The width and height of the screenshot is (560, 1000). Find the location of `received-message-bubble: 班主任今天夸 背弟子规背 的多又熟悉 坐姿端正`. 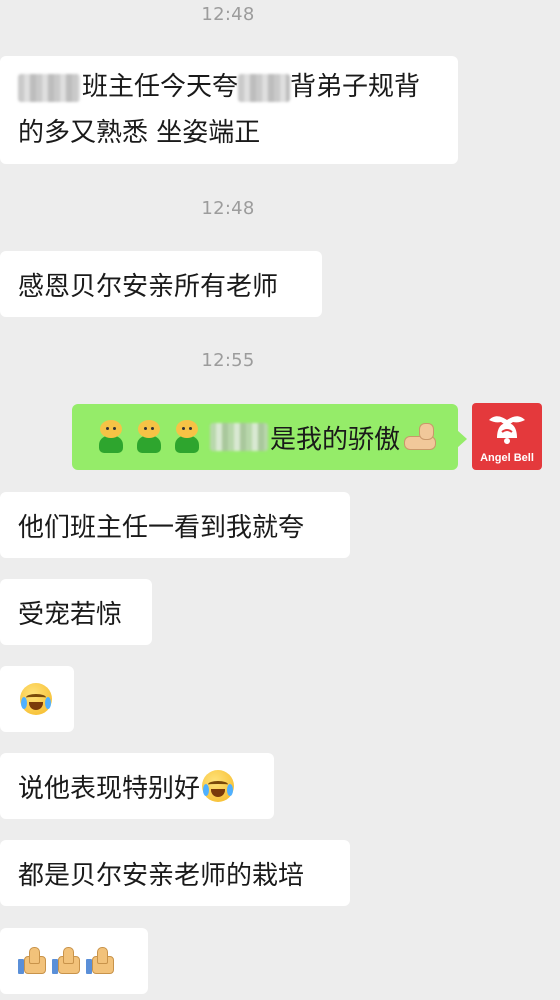

received-message-bubble: 班主任今天夸 背弟子规背 的多又熟悉 坐姿端正 is located at coordinates (229, 110).